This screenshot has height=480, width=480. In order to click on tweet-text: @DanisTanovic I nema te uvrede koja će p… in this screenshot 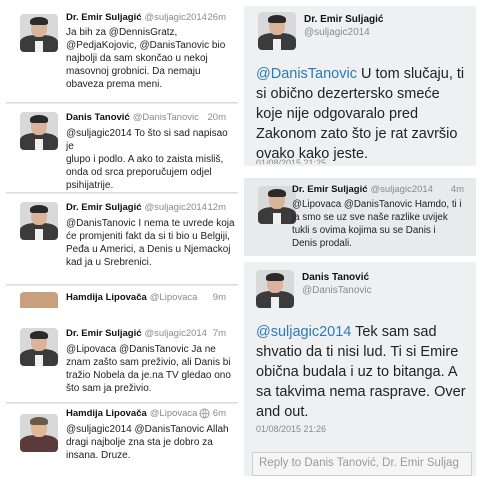, I will do `click(150, 243)`.